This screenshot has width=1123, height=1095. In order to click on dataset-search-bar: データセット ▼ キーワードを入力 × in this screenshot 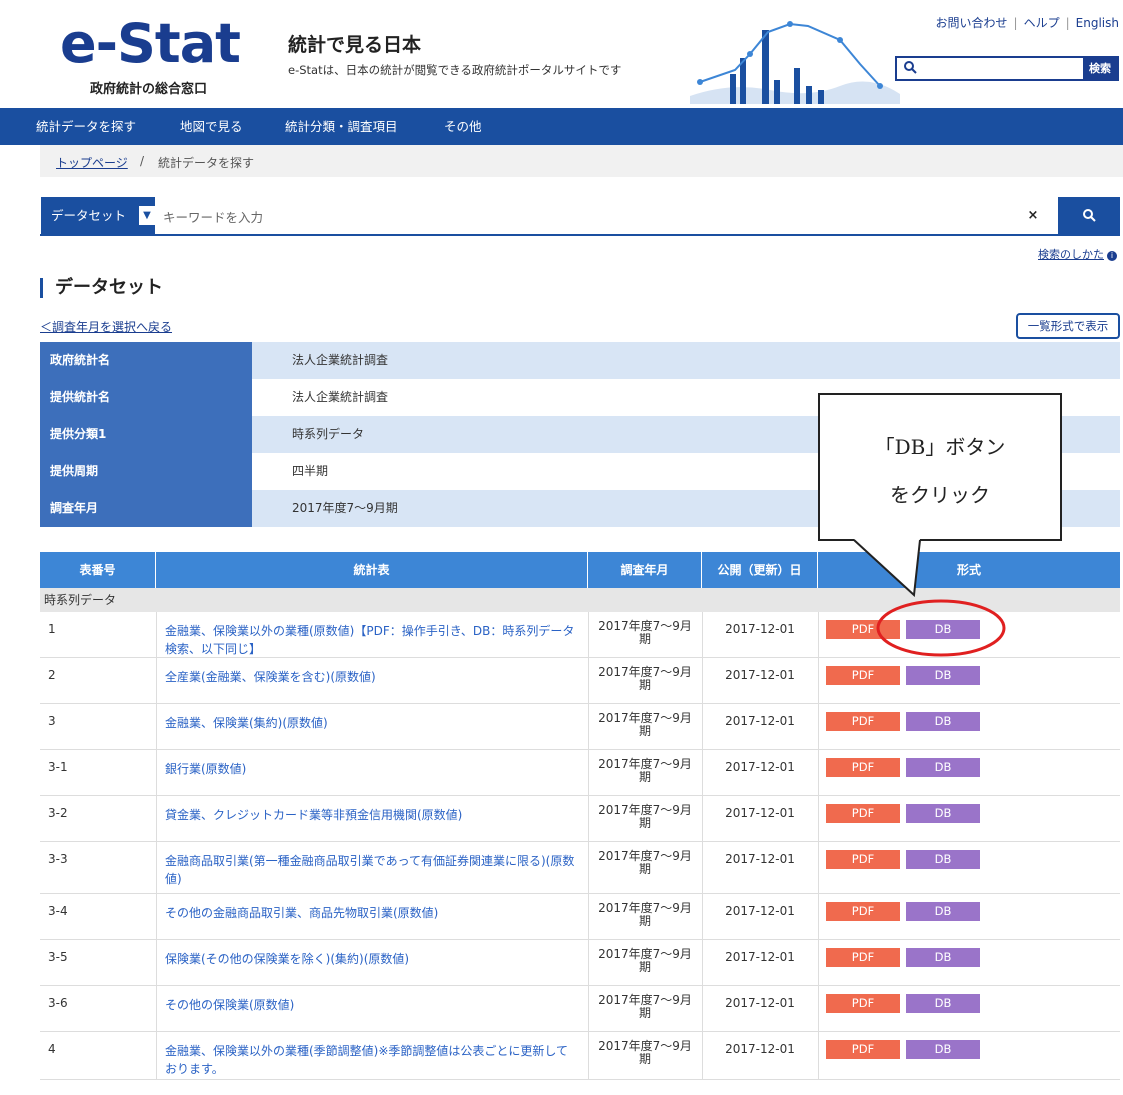, I will do `click(580, 216)`.